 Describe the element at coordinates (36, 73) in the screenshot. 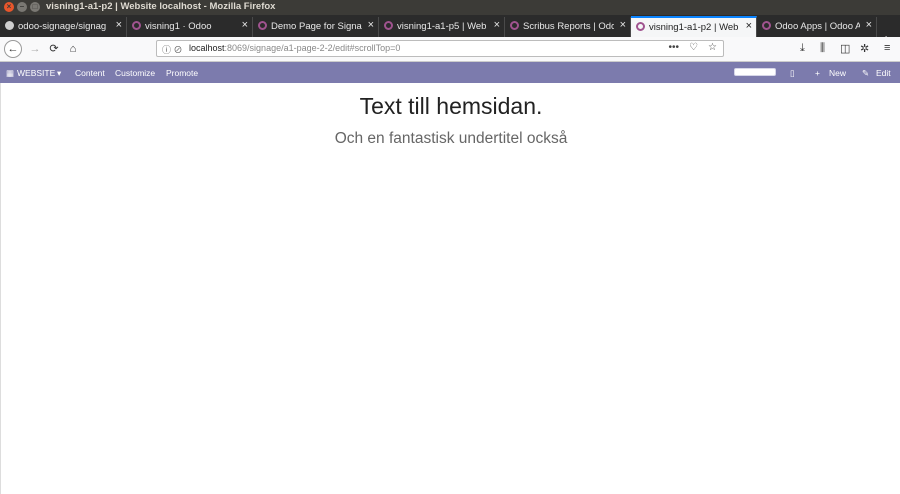

I see `website-menu: WEBSITE` at that location.